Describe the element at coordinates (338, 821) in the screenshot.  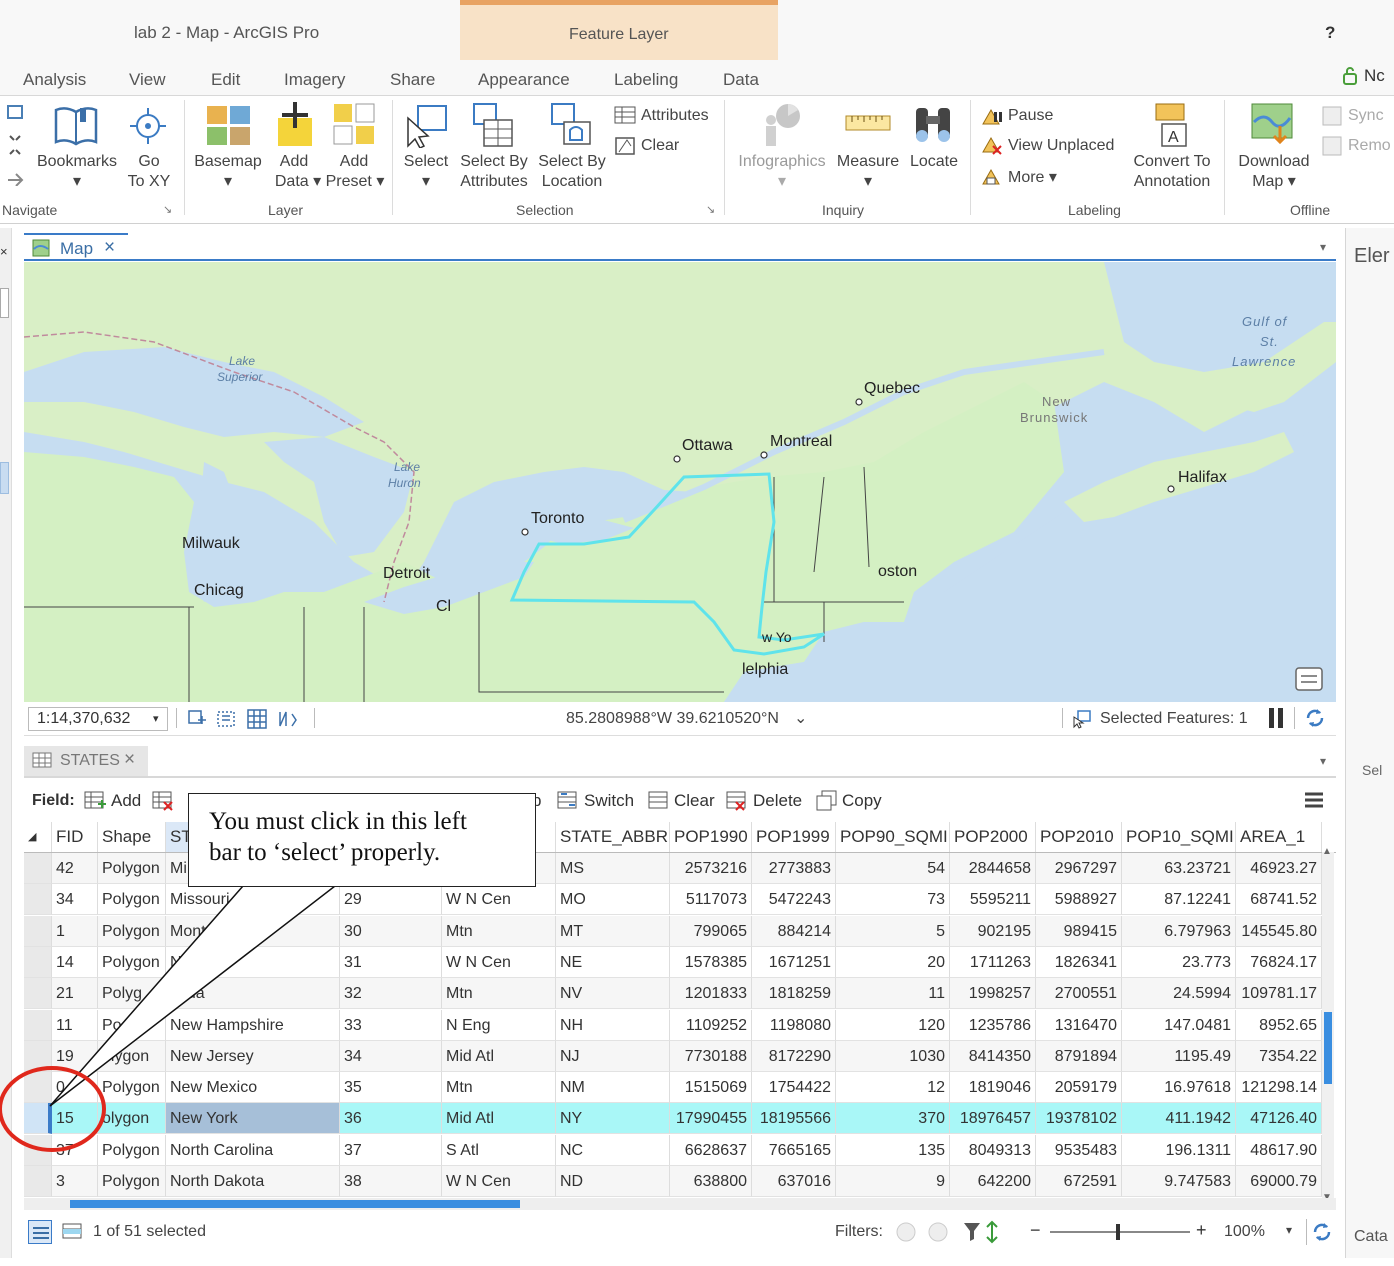
I see `callout-line-1: You must click in this left` at that location.